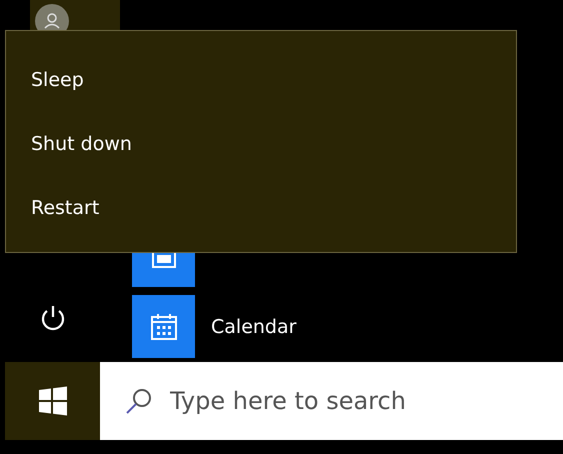 The height and width of the screenshot is (454, 563). I want to click on app-list-item: Calendar, so click(214, 326).